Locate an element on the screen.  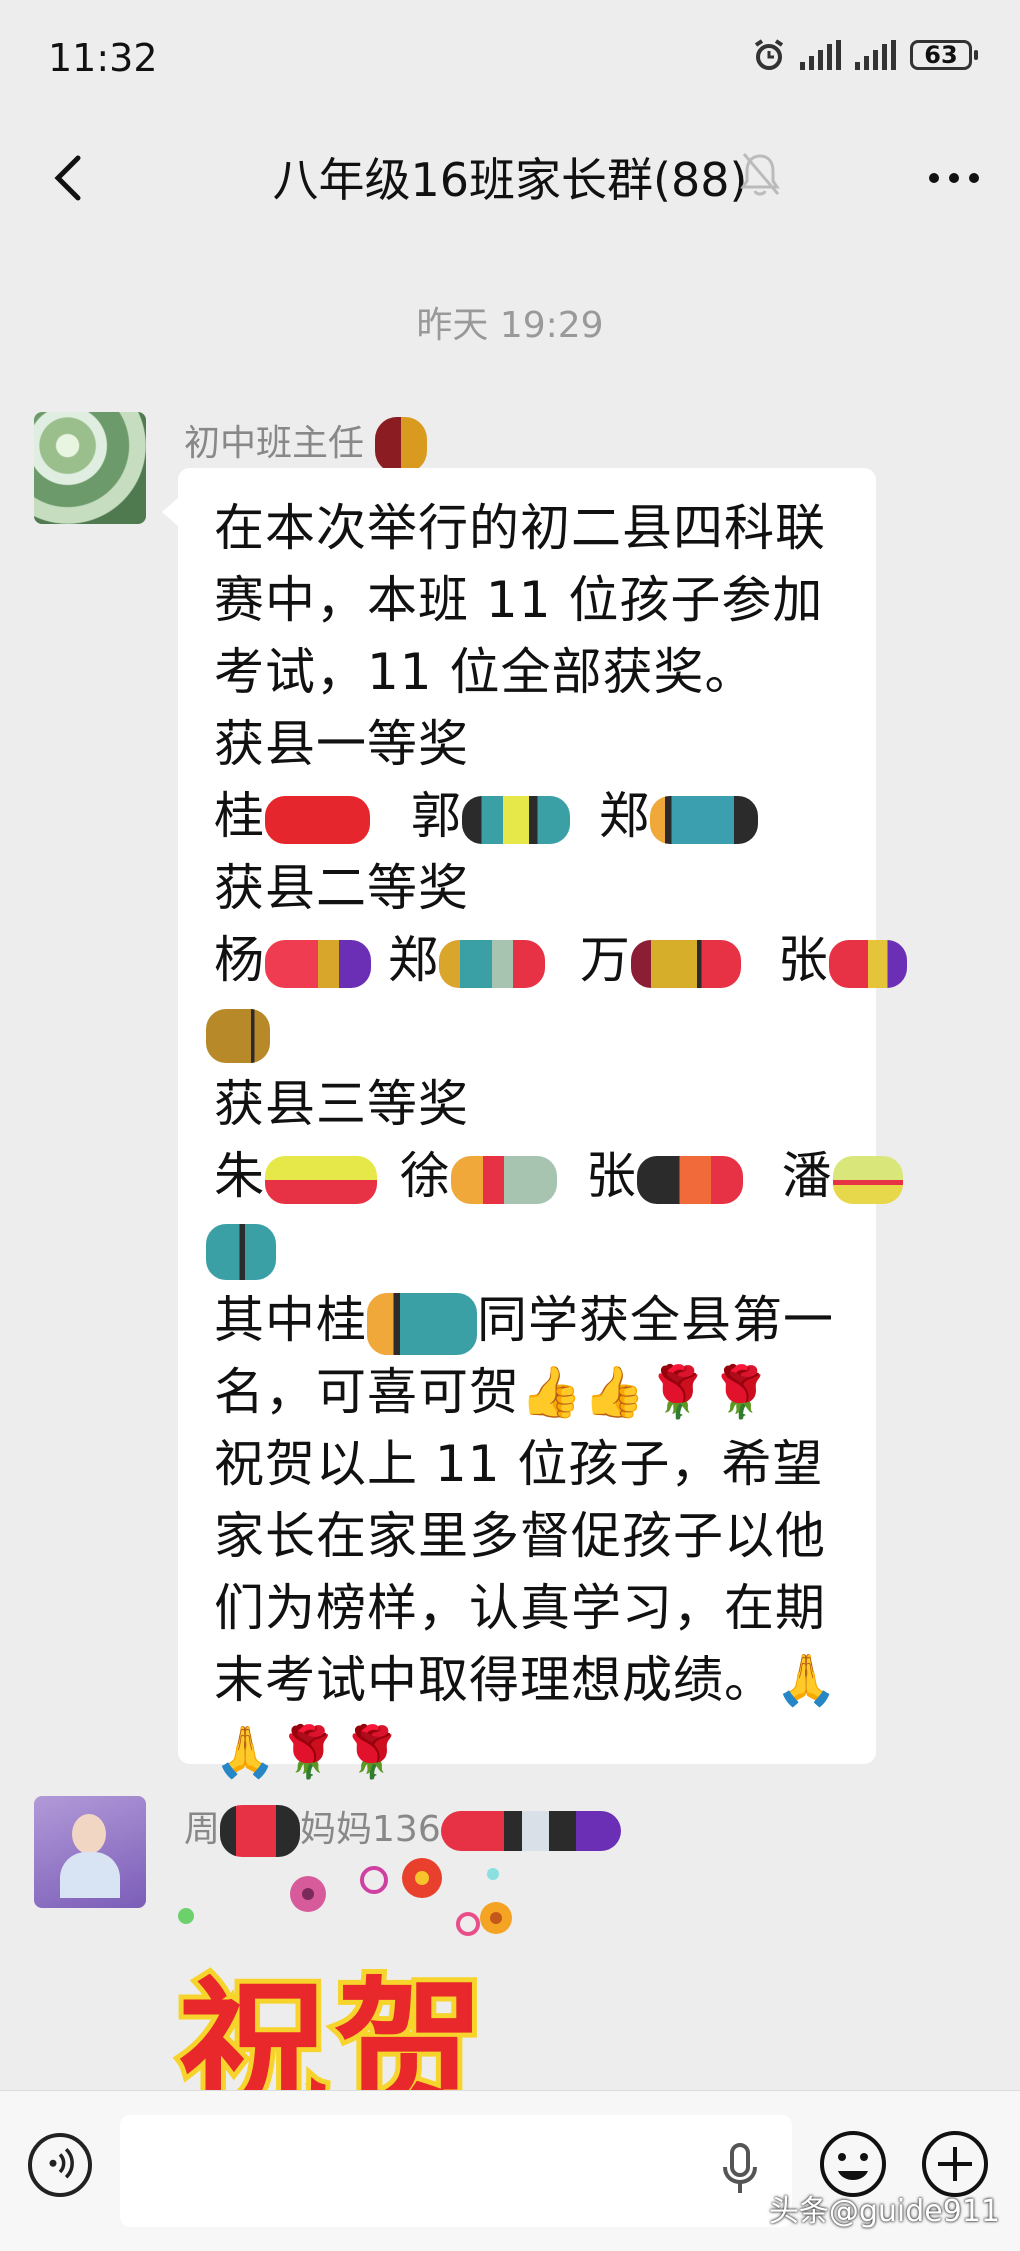
student-surname: 杨 is located at coordinates (239, 960).